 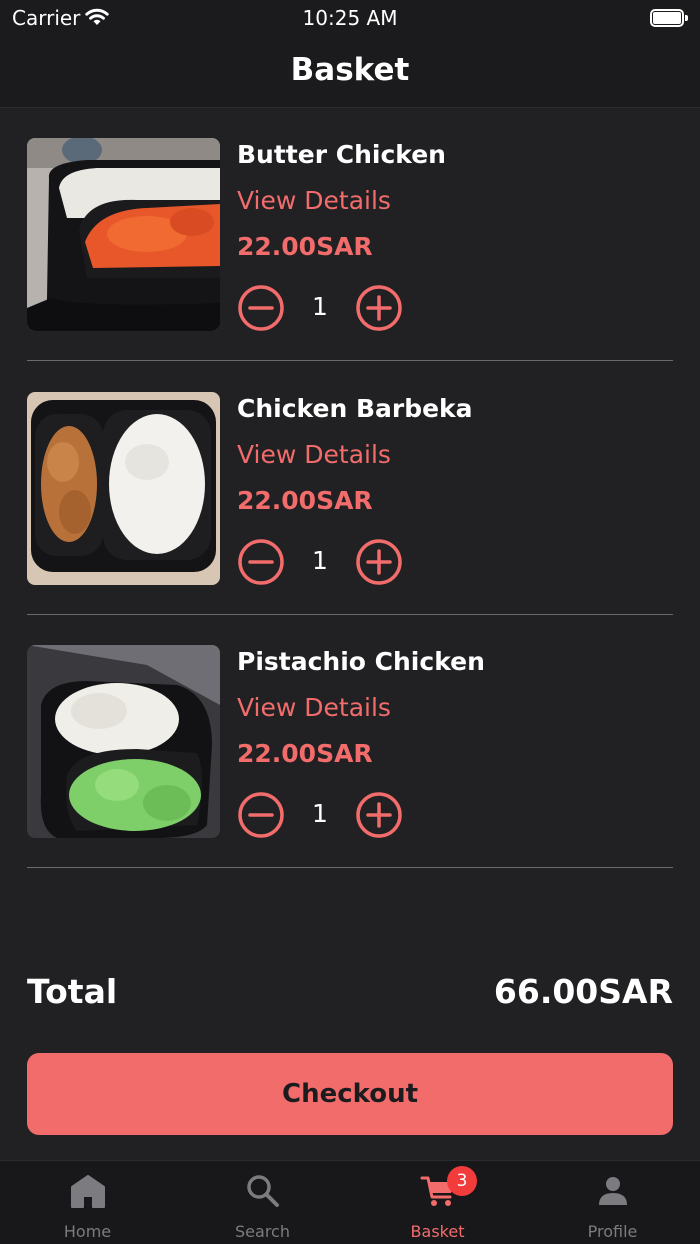 I want to click on status-bar: Carrier 10:25 AM, so click(x=350, y=19).